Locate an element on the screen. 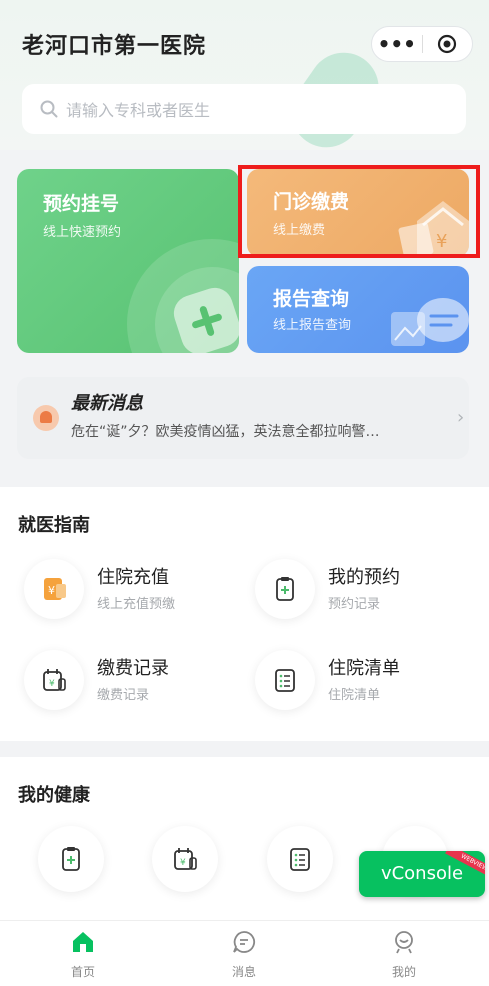  bell-icon is located at coordinates (46, 418).